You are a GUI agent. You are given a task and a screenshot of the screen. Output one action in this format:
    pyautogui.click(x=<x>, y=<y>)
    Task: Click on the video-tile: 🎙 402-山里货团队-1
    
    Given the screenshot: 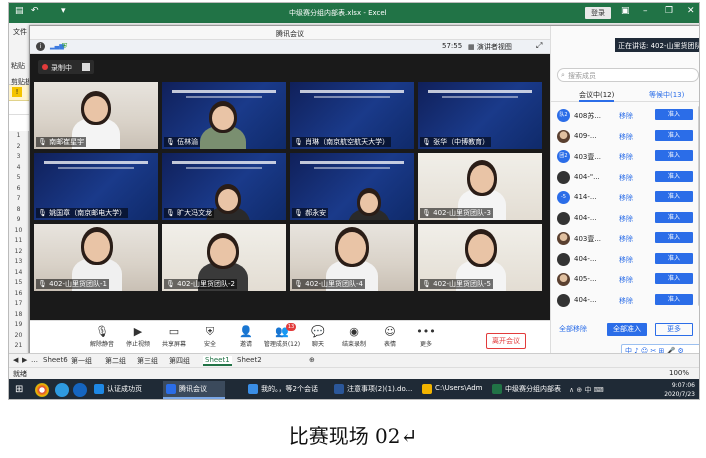 What is the action you would take?
    pyautogui.click(x=96, y=257)
    